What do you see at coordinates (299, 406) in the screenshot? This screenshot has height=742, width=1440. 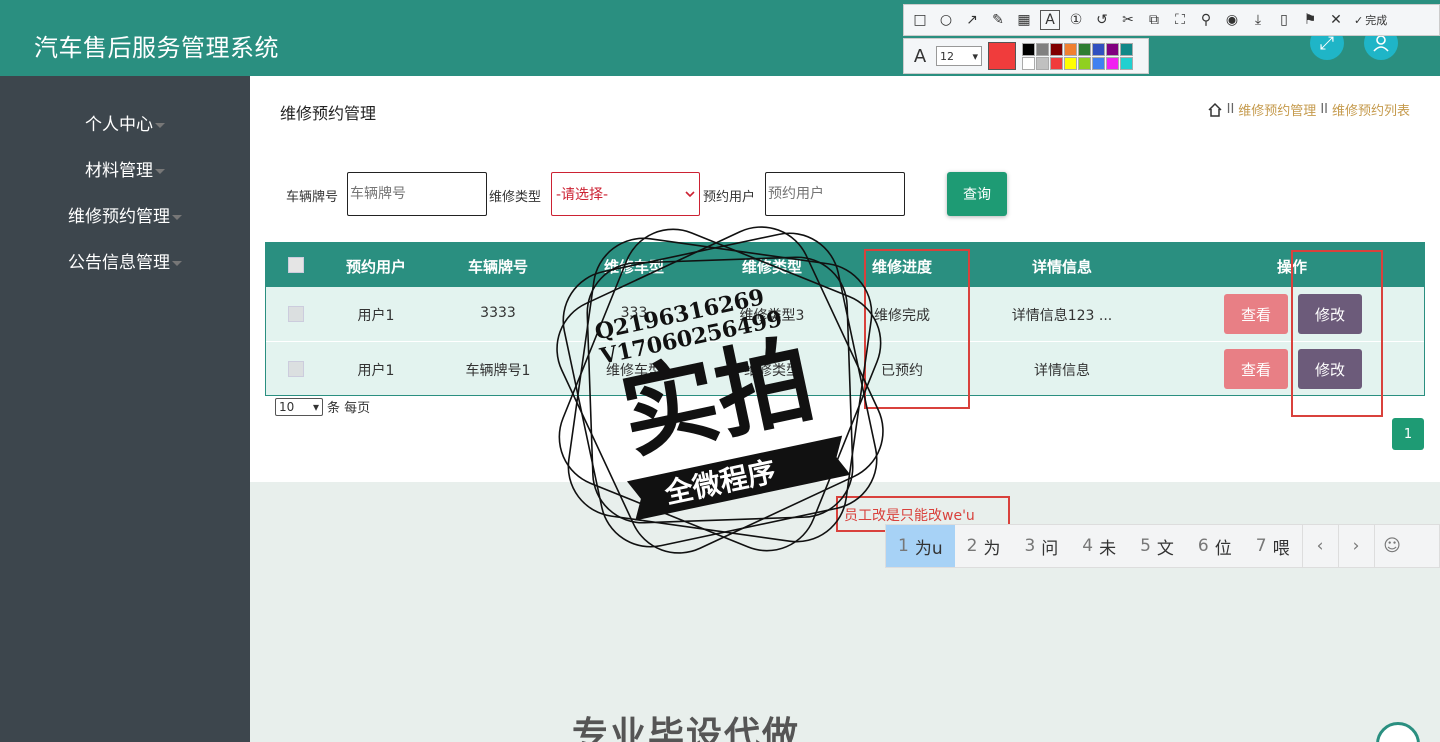 I see `page-size-select: 10 ▾` at bounding box center [299, 406].